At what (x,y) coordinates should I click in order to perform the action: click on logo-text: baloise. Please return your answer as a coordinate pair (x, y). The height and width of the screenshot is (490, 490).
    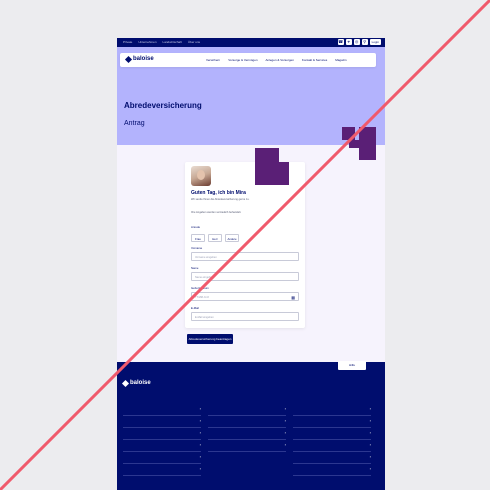
    Looking at the image, I should click on (143, 59).